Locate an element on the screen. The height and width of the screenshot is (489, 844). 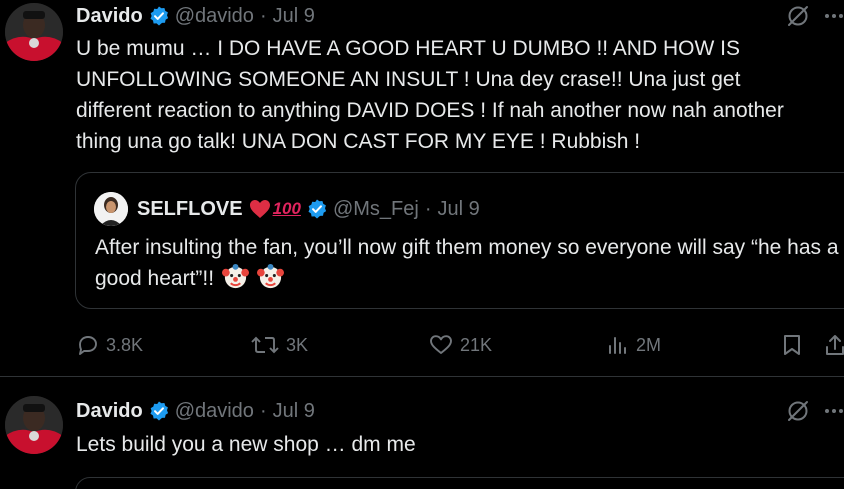
share-button is located at coordinates (834, 345).